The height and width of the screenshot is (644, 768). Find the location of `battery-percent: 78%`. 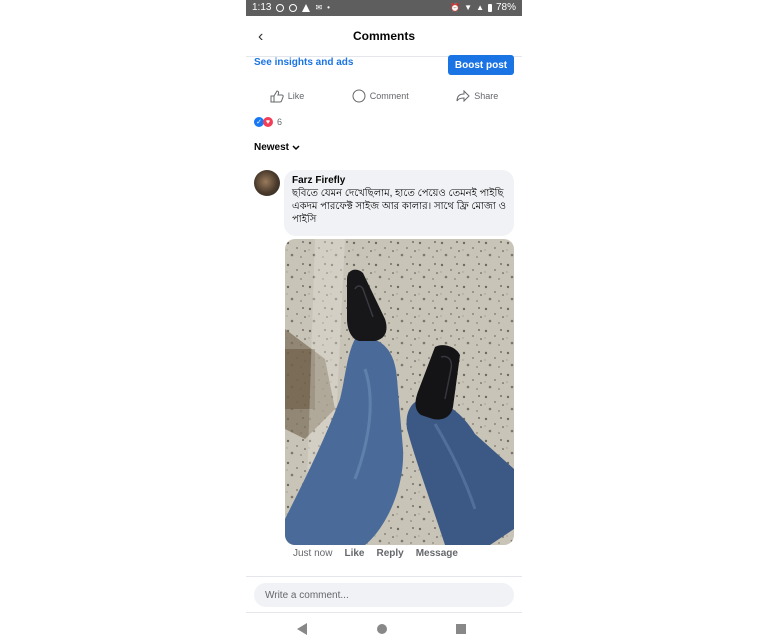

battery-percent: 78% is located at coordinates (505, 7).